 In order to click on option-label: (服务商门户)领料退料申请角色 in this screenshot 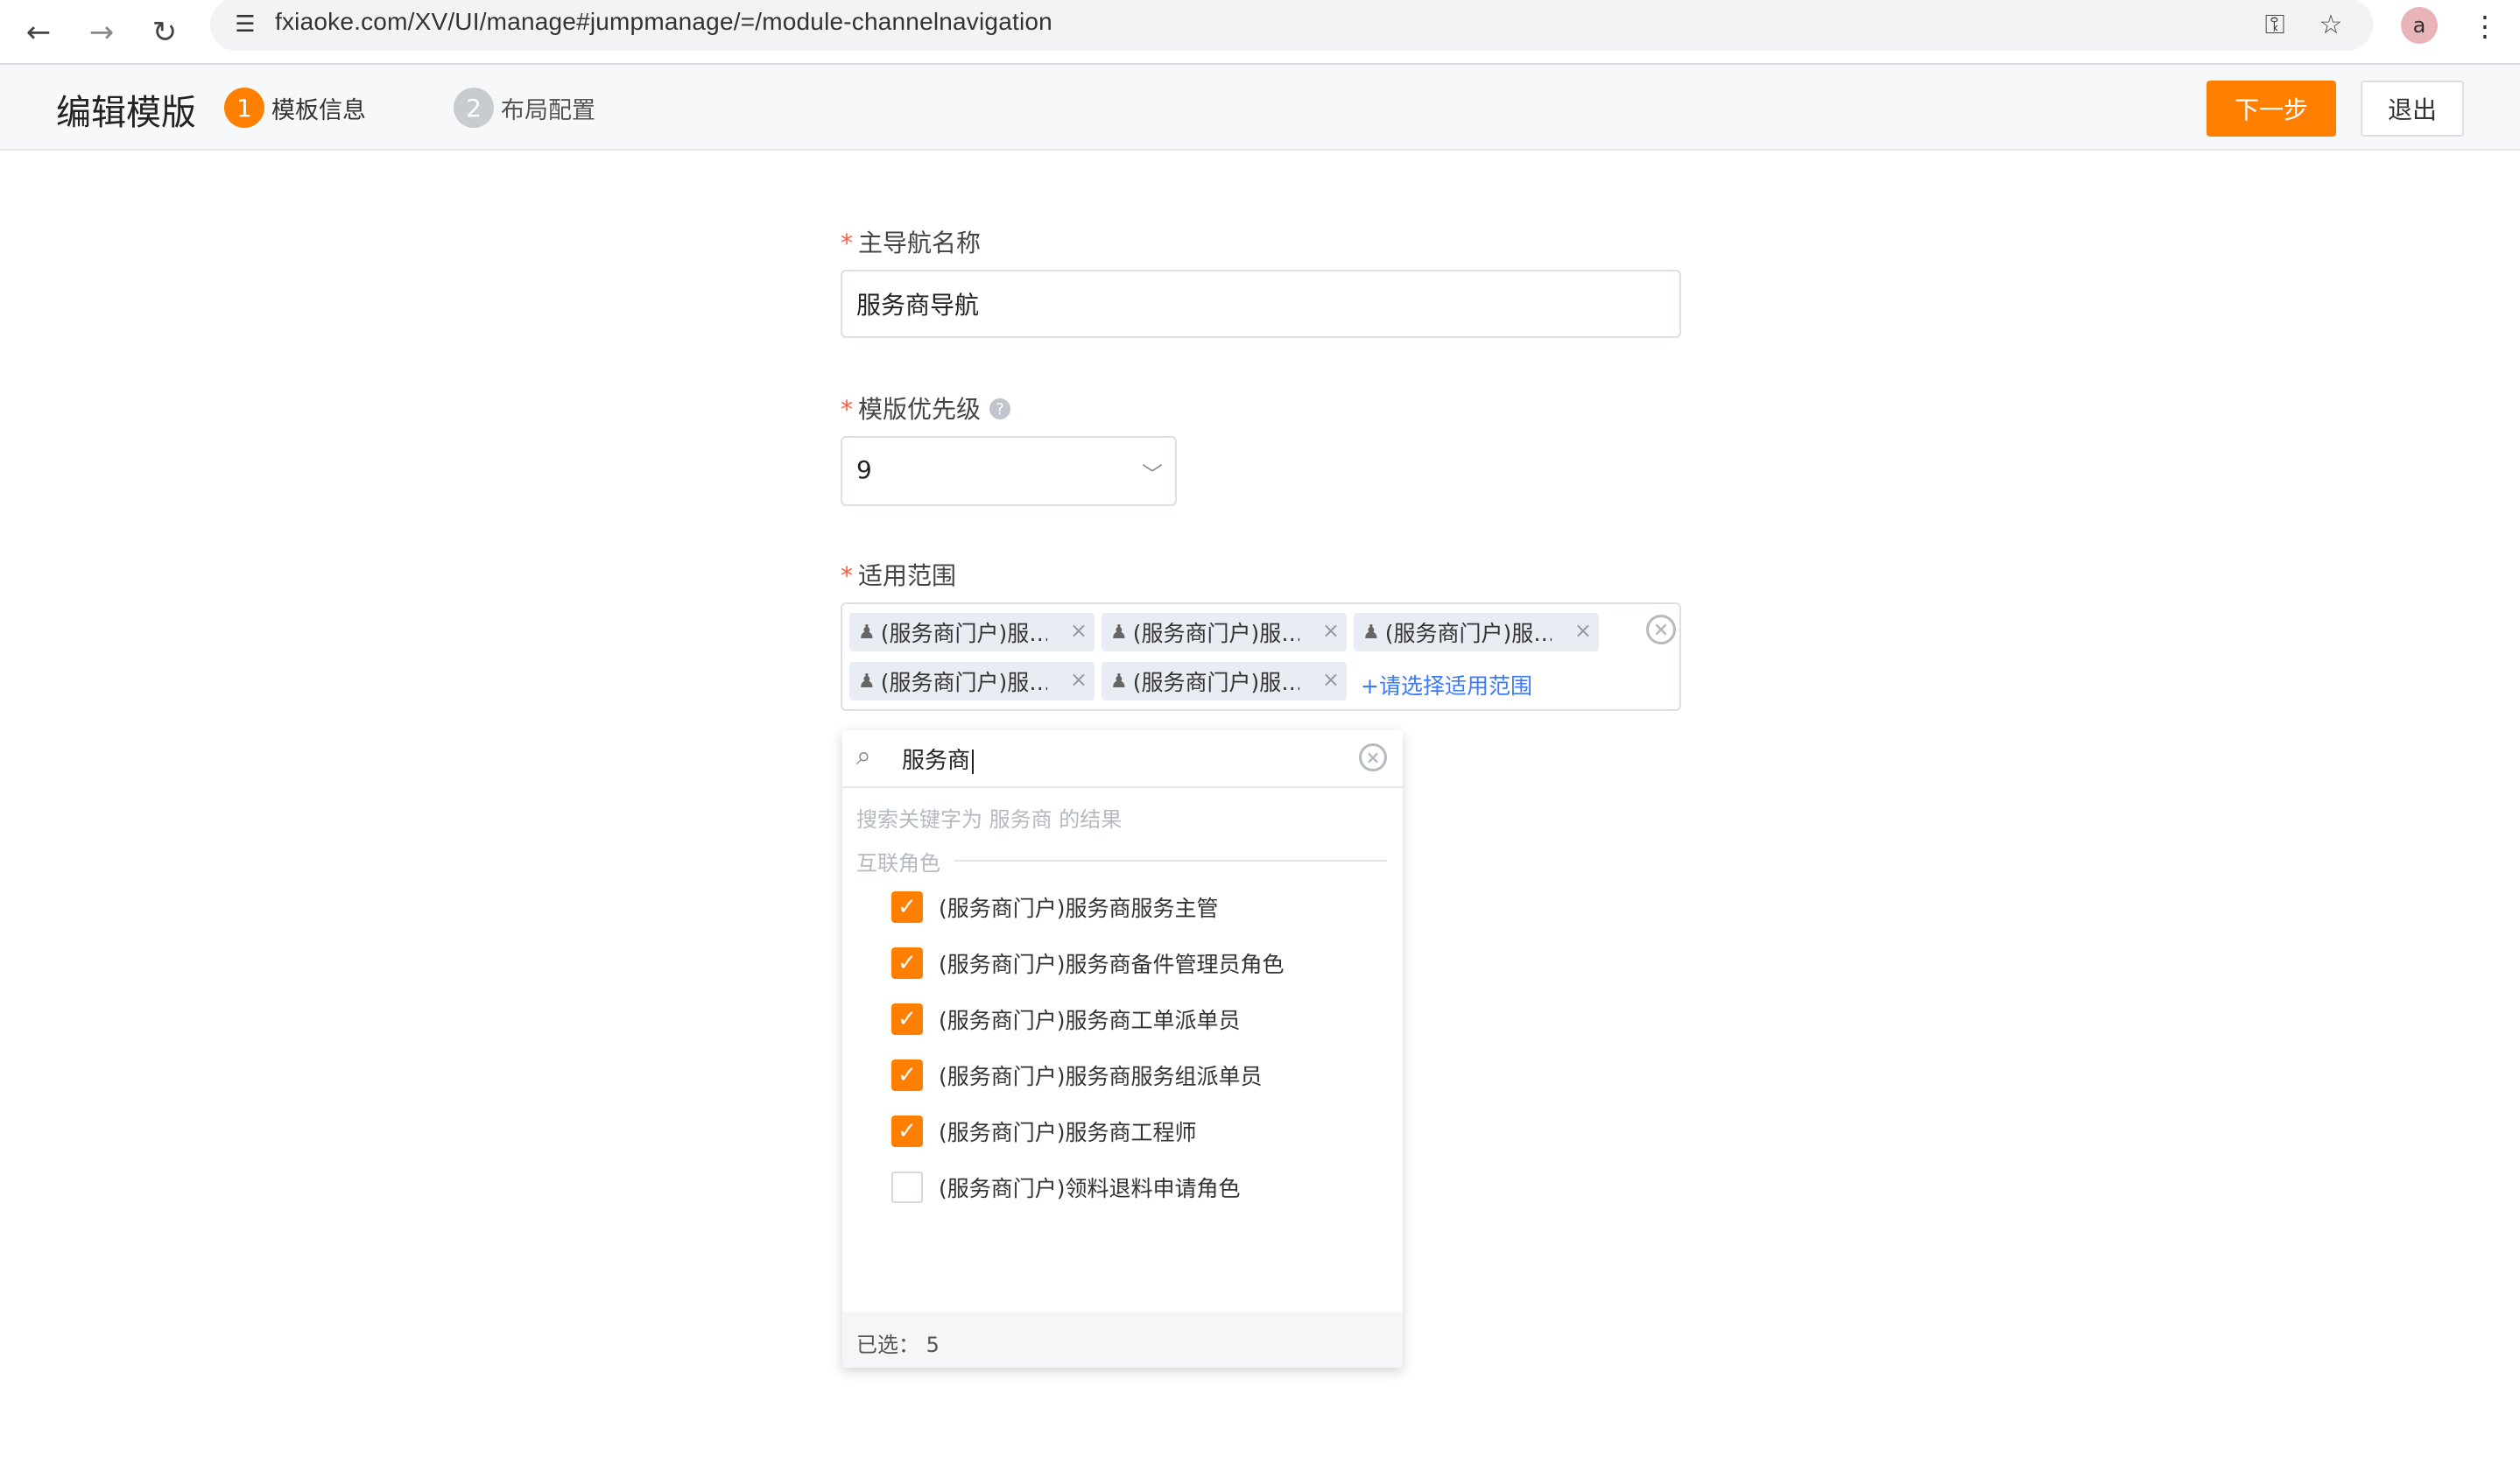, I will do `click(1090, 1188)`.